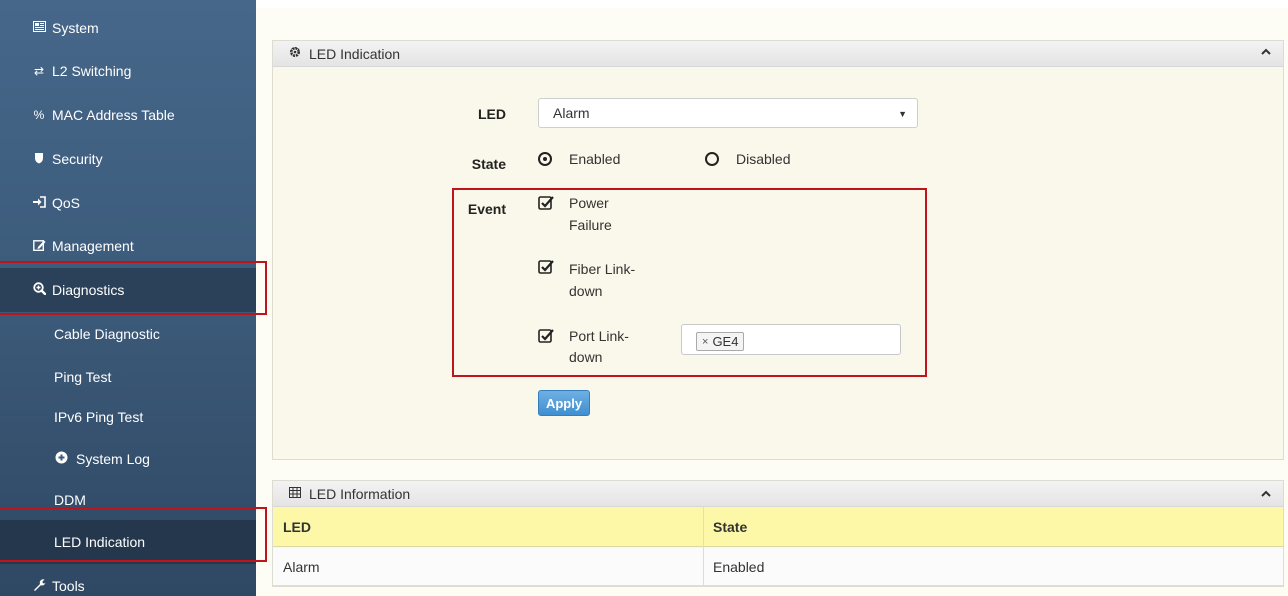 This screenshot has height=596, width=1288. What do you see at coordinates (545, 159) in the screenshot?
I see `state-enabled-radio` at bounding box center [545, 159].